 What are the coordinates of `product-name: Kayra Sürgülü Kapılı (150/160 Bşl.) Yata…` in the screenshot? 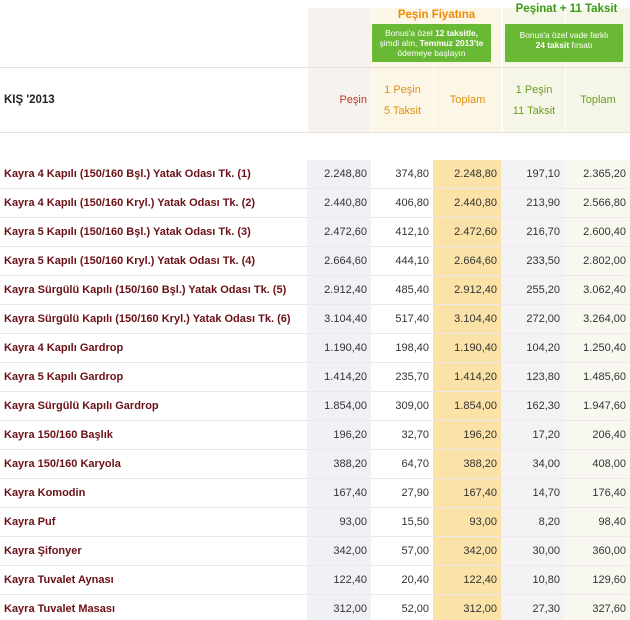 It's located at (153, 290).